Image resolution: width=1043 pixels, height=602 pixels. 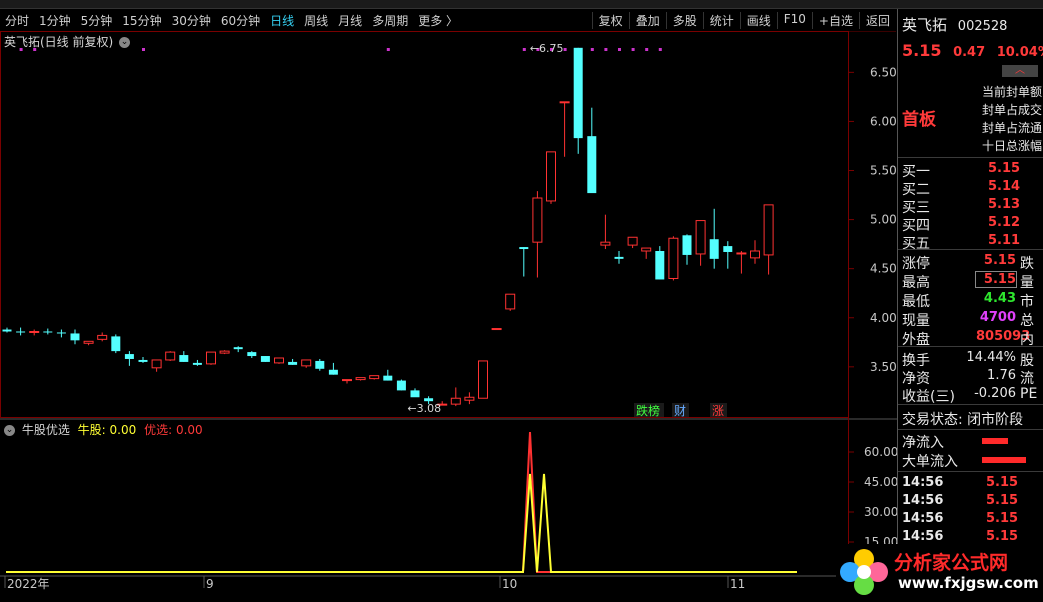 I want to click on stat-label-2: 最低, so click(x=916, y=302).